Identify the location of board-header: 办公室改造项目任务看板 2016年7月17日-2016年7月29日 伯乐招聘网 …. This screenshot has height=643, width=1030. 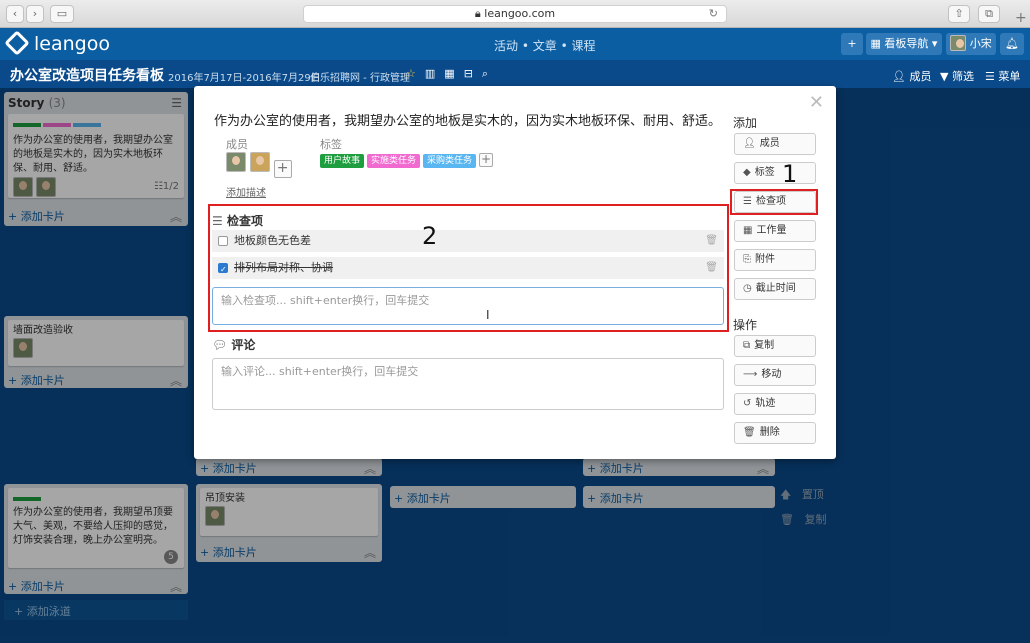
(515, 74).